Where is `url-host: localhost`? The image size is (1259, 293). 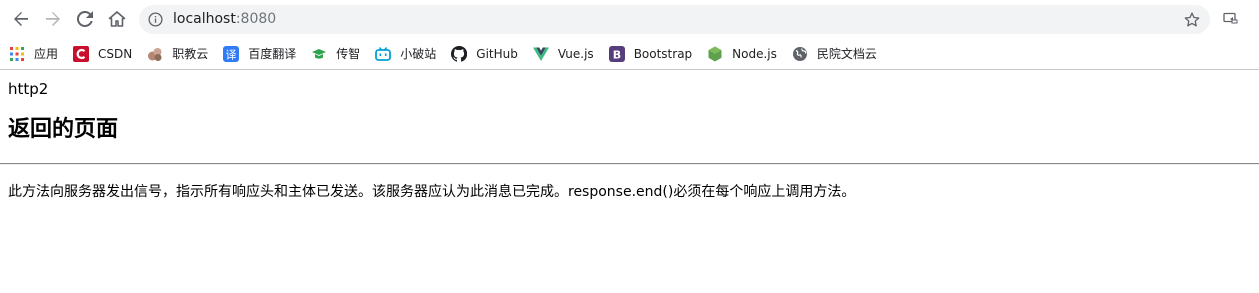 url-host: localhost is located at coordinates (204, 19).